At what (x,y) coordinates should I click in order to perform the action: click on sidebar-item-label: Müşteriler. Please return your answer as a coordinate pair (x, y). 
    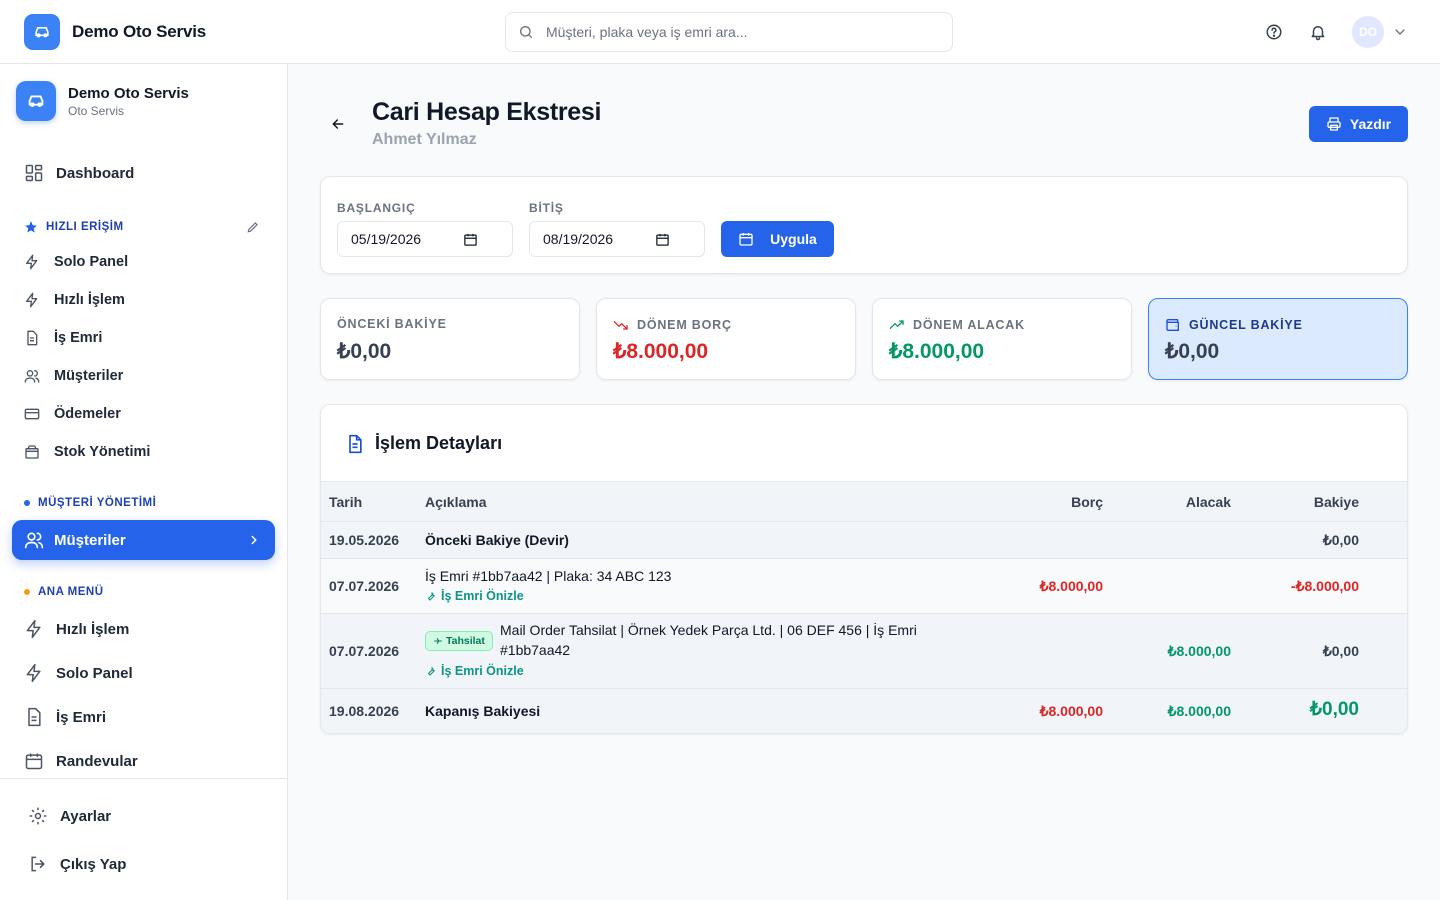
    Looking at the image, I should click on (90, 540).